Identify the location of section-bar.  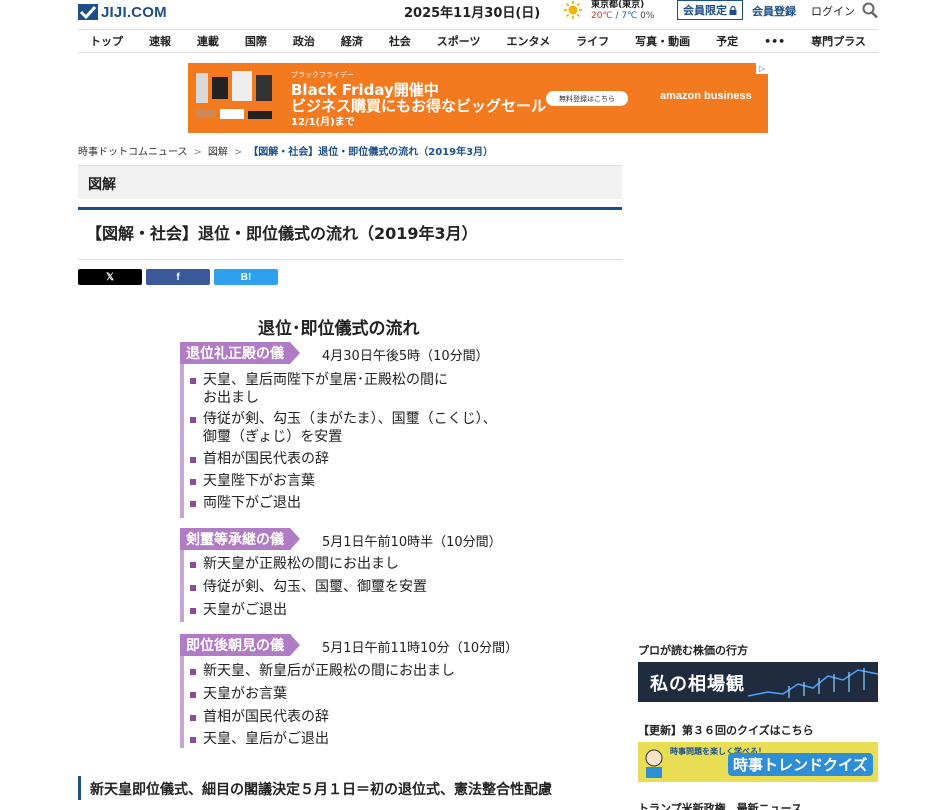
(182, 431).